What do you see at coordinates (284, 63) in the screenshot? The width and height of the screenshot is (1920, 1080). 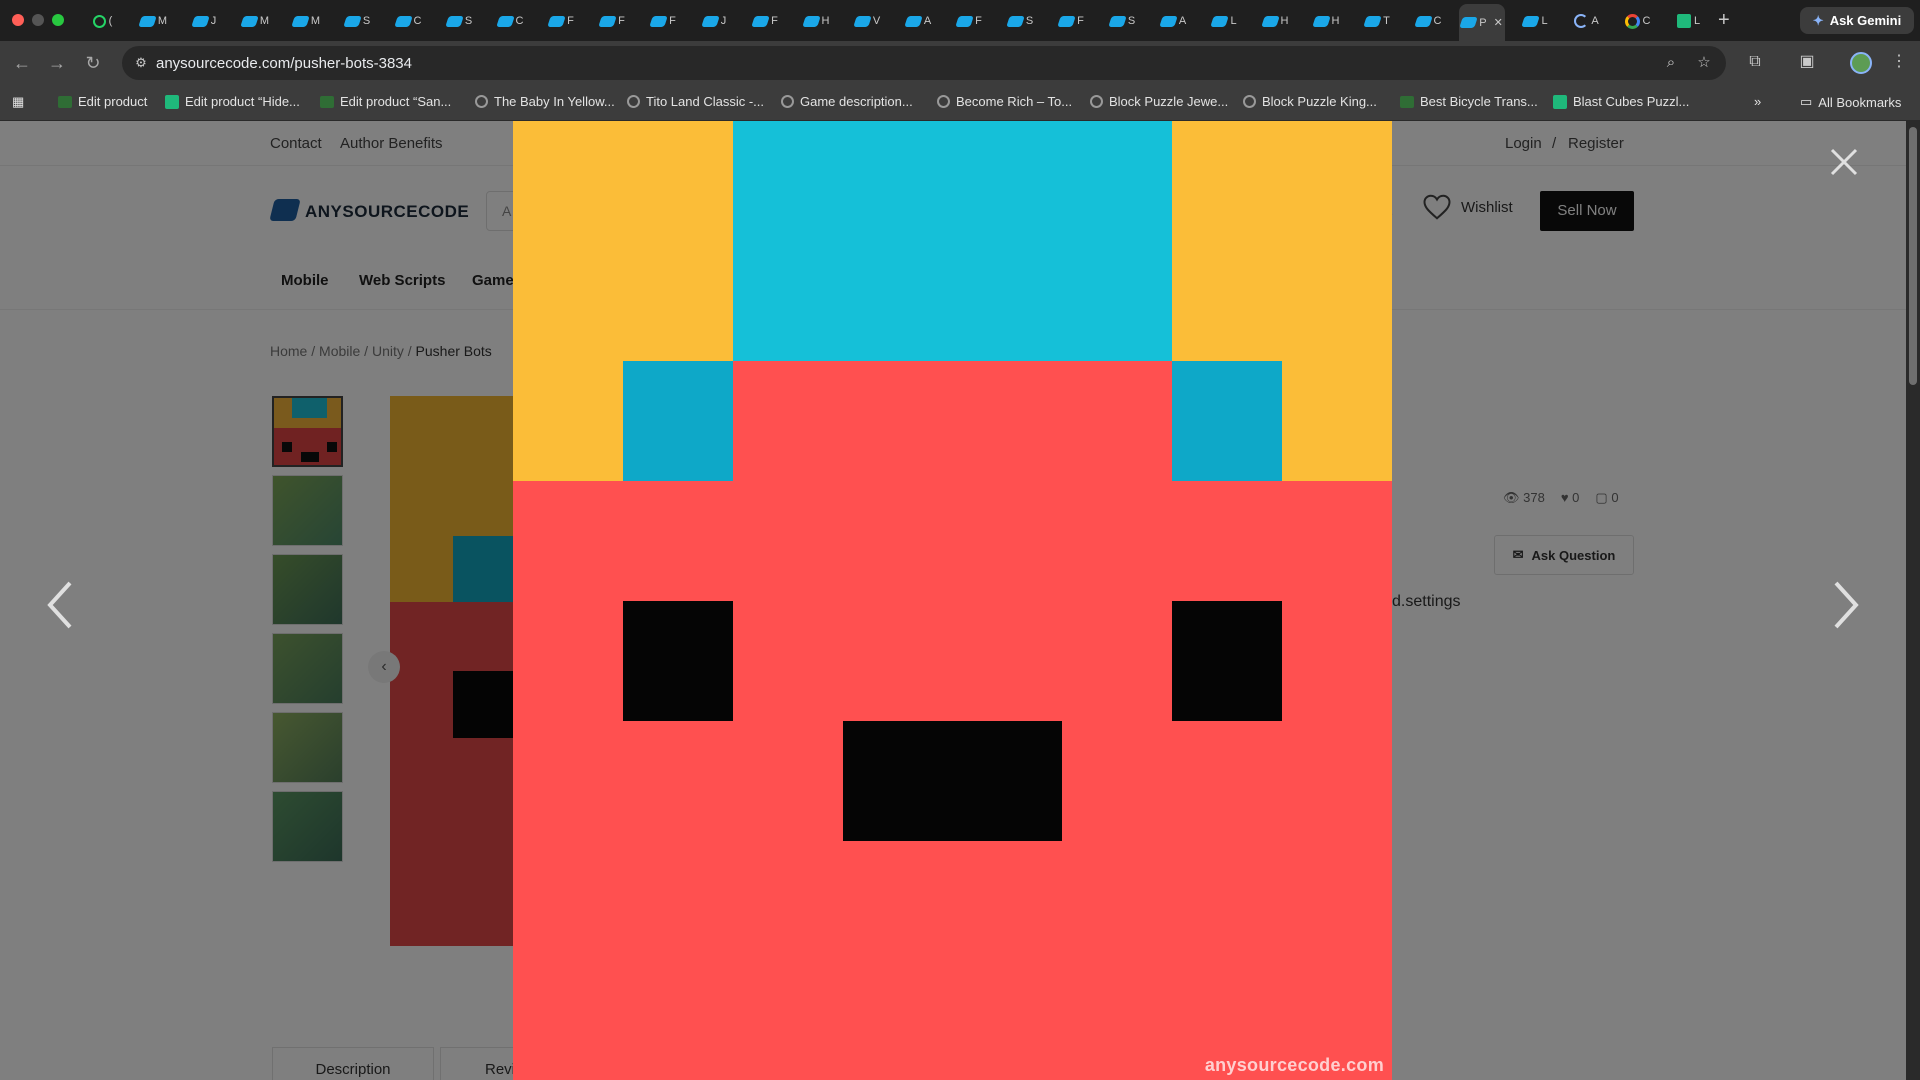 I see `url-text: anysourcecode.com/pusher-bots-3834` at bounding box center [284, 63].